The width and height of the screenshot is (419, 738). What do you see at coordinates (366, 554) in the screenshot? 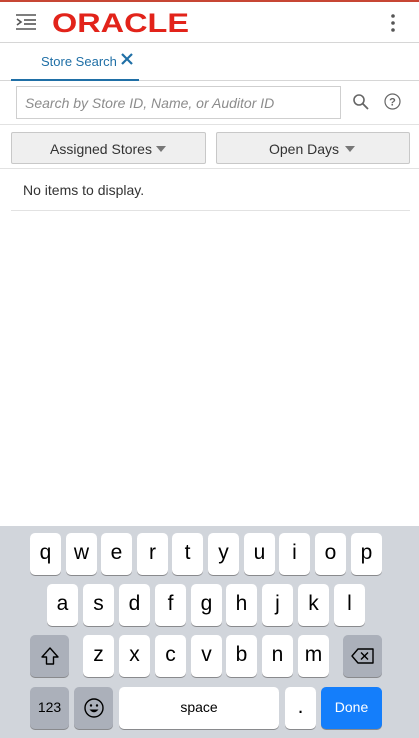
I see `key-p: p` at bounding box center [366, 554].